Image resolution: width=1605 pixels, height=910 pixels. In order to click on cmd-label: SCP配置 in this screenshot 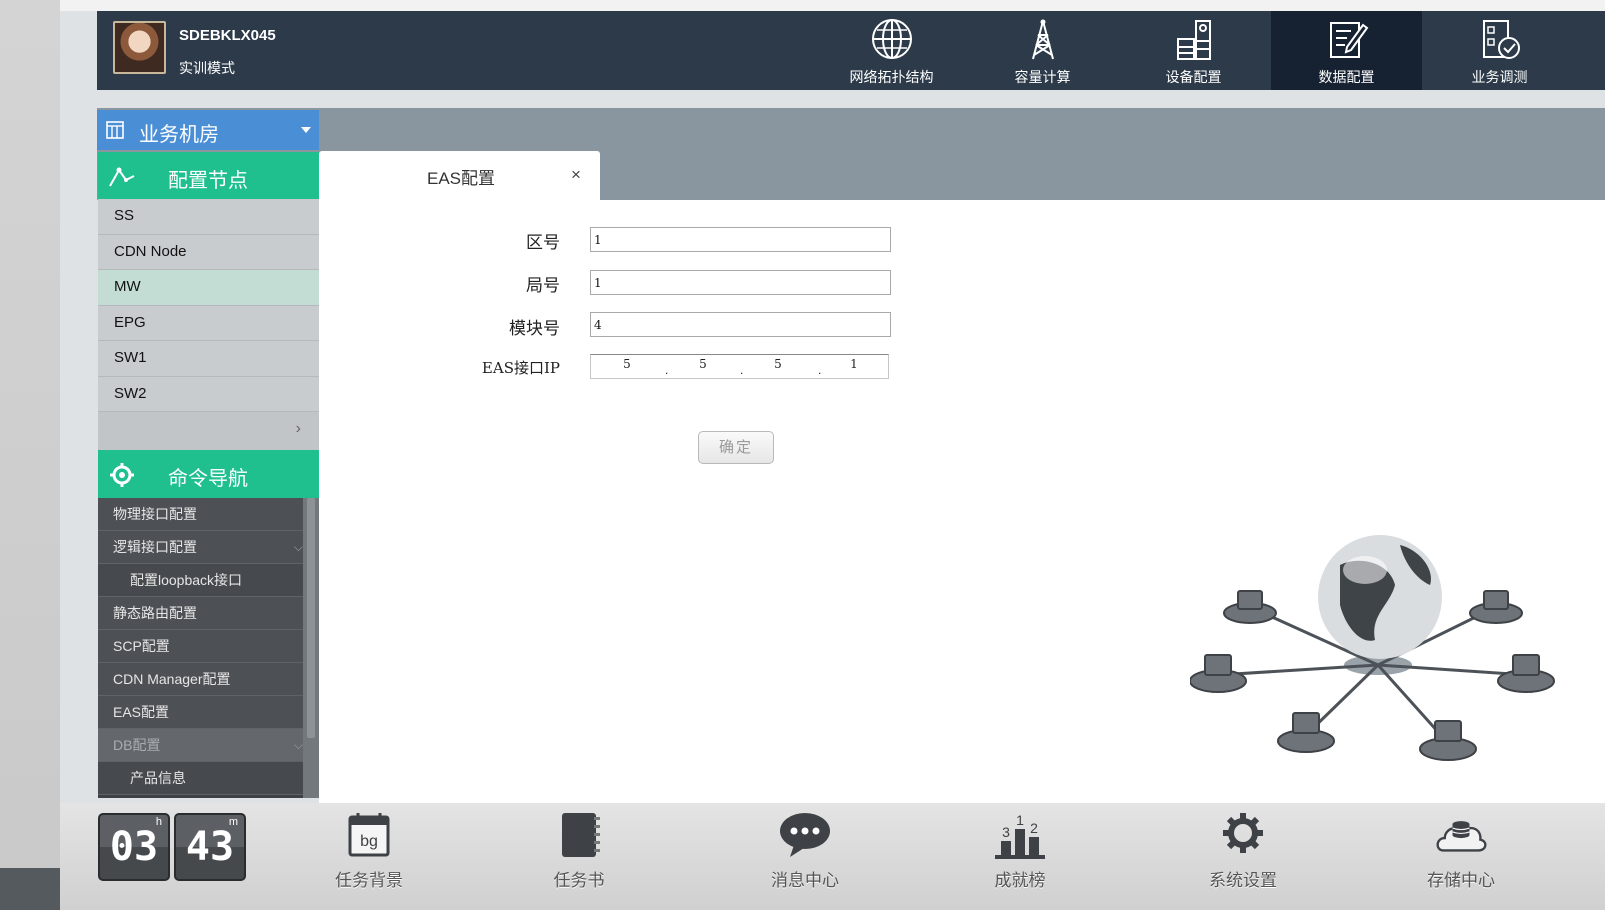, I will do `click(141, 646)`.